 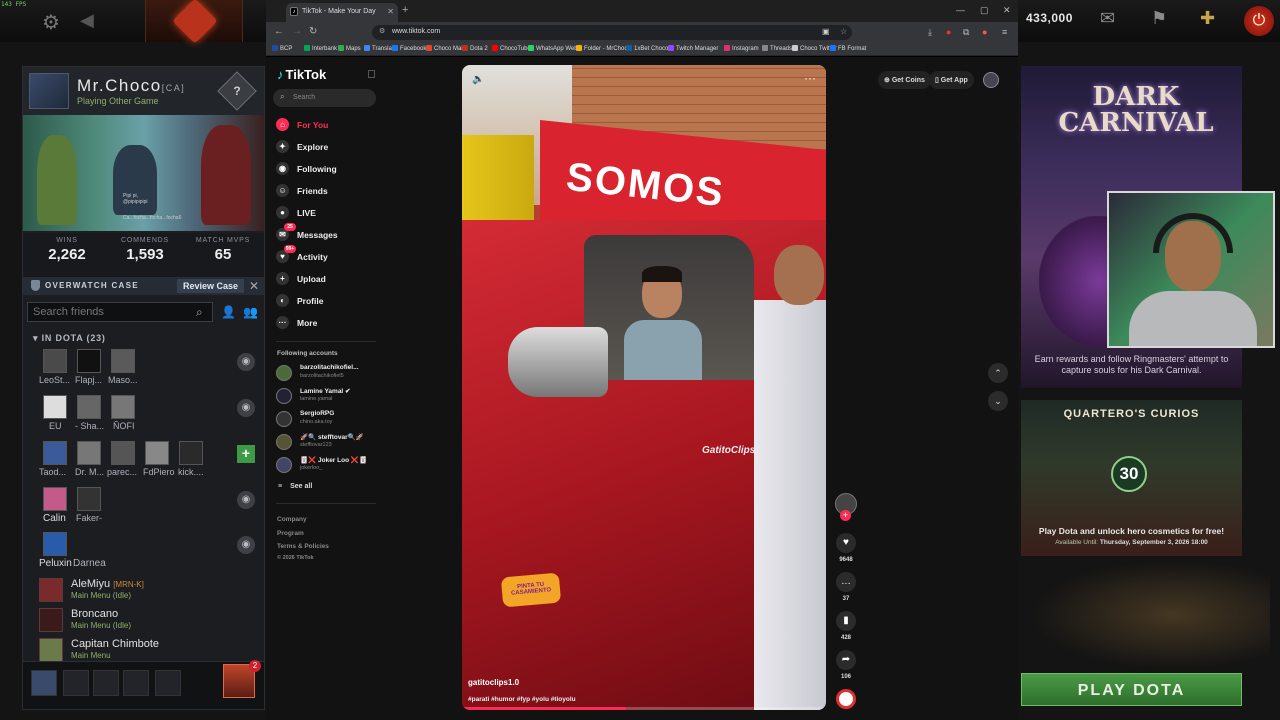 What do you see at coordinates (553, 48) in the screenshot?
I see `bookmark-item: WhatsApp Web` at bounding box center [553, 48].